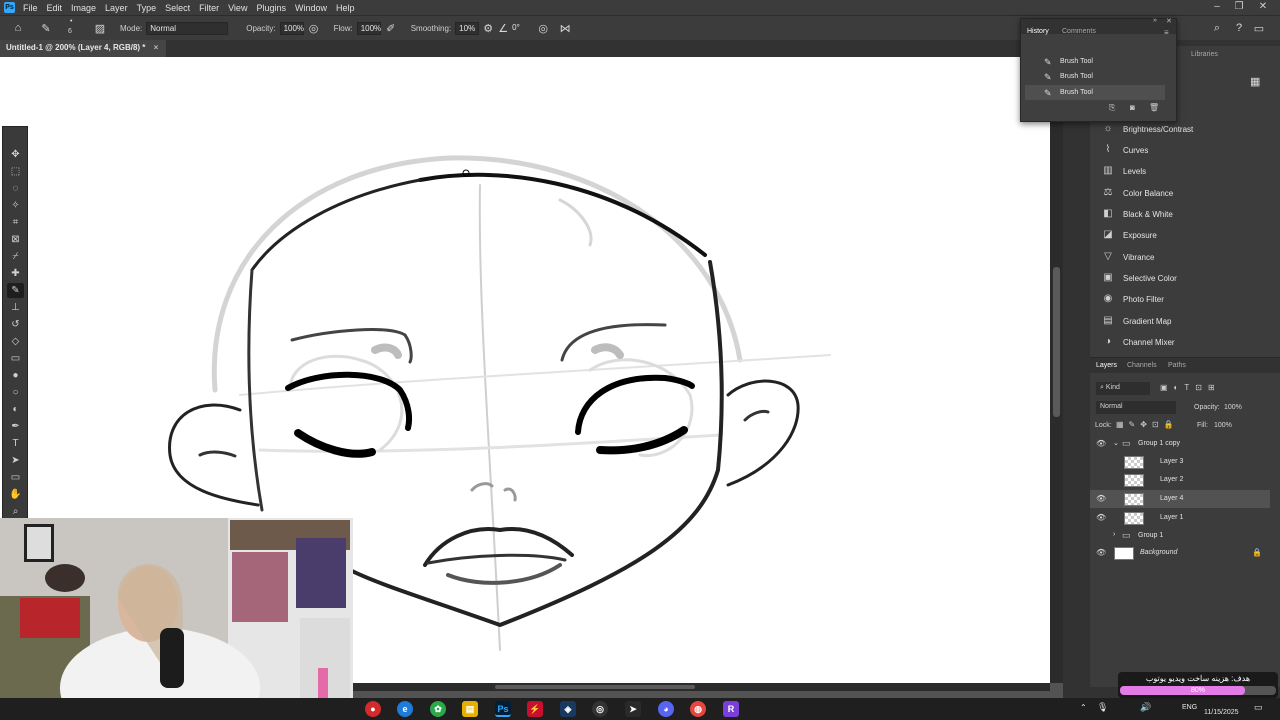 This screenshot has width=1280, height=720. What do you see at coordinates (698, 709) in the screenshot?
I see `chrome-icon: ◍` at bounding box center [698, 709].